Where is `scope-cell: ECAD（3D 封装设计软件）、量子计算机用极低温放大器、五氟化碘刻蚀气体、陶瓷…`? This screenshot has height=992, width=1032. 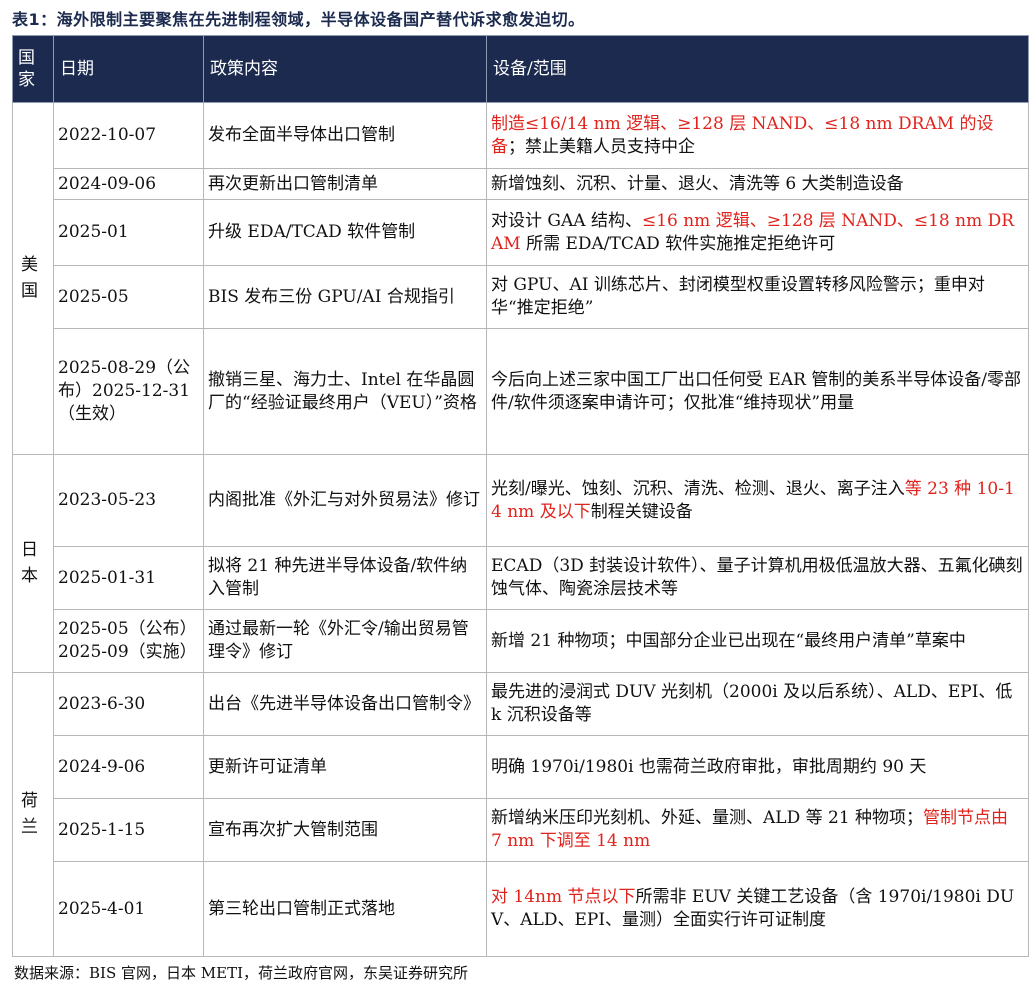
scope-cell: ECAD（3D 封装设计软件）、量子计算机用极低温放大器、五氟化碘刻蚀气体、陶瓷… is located at coordinates (757, 578).